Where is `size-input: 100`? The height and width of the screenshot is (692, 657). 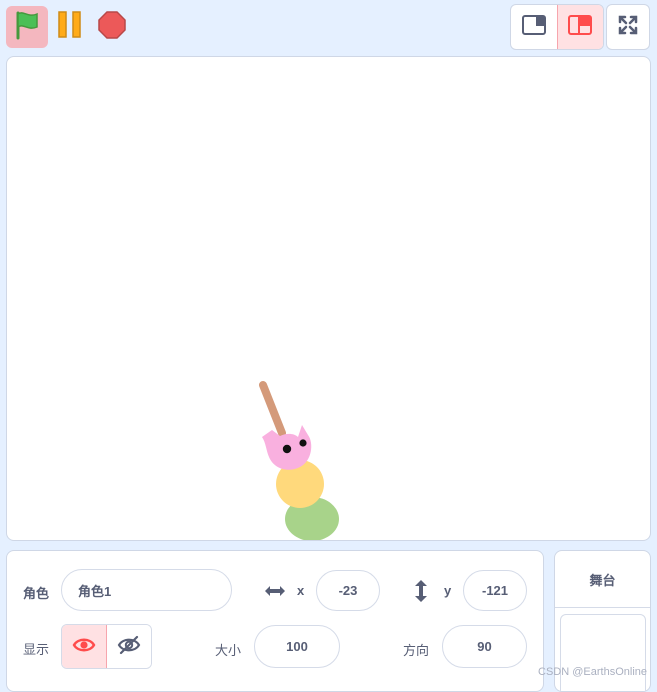
size-input: 100 is located at coordinates (297, 646).